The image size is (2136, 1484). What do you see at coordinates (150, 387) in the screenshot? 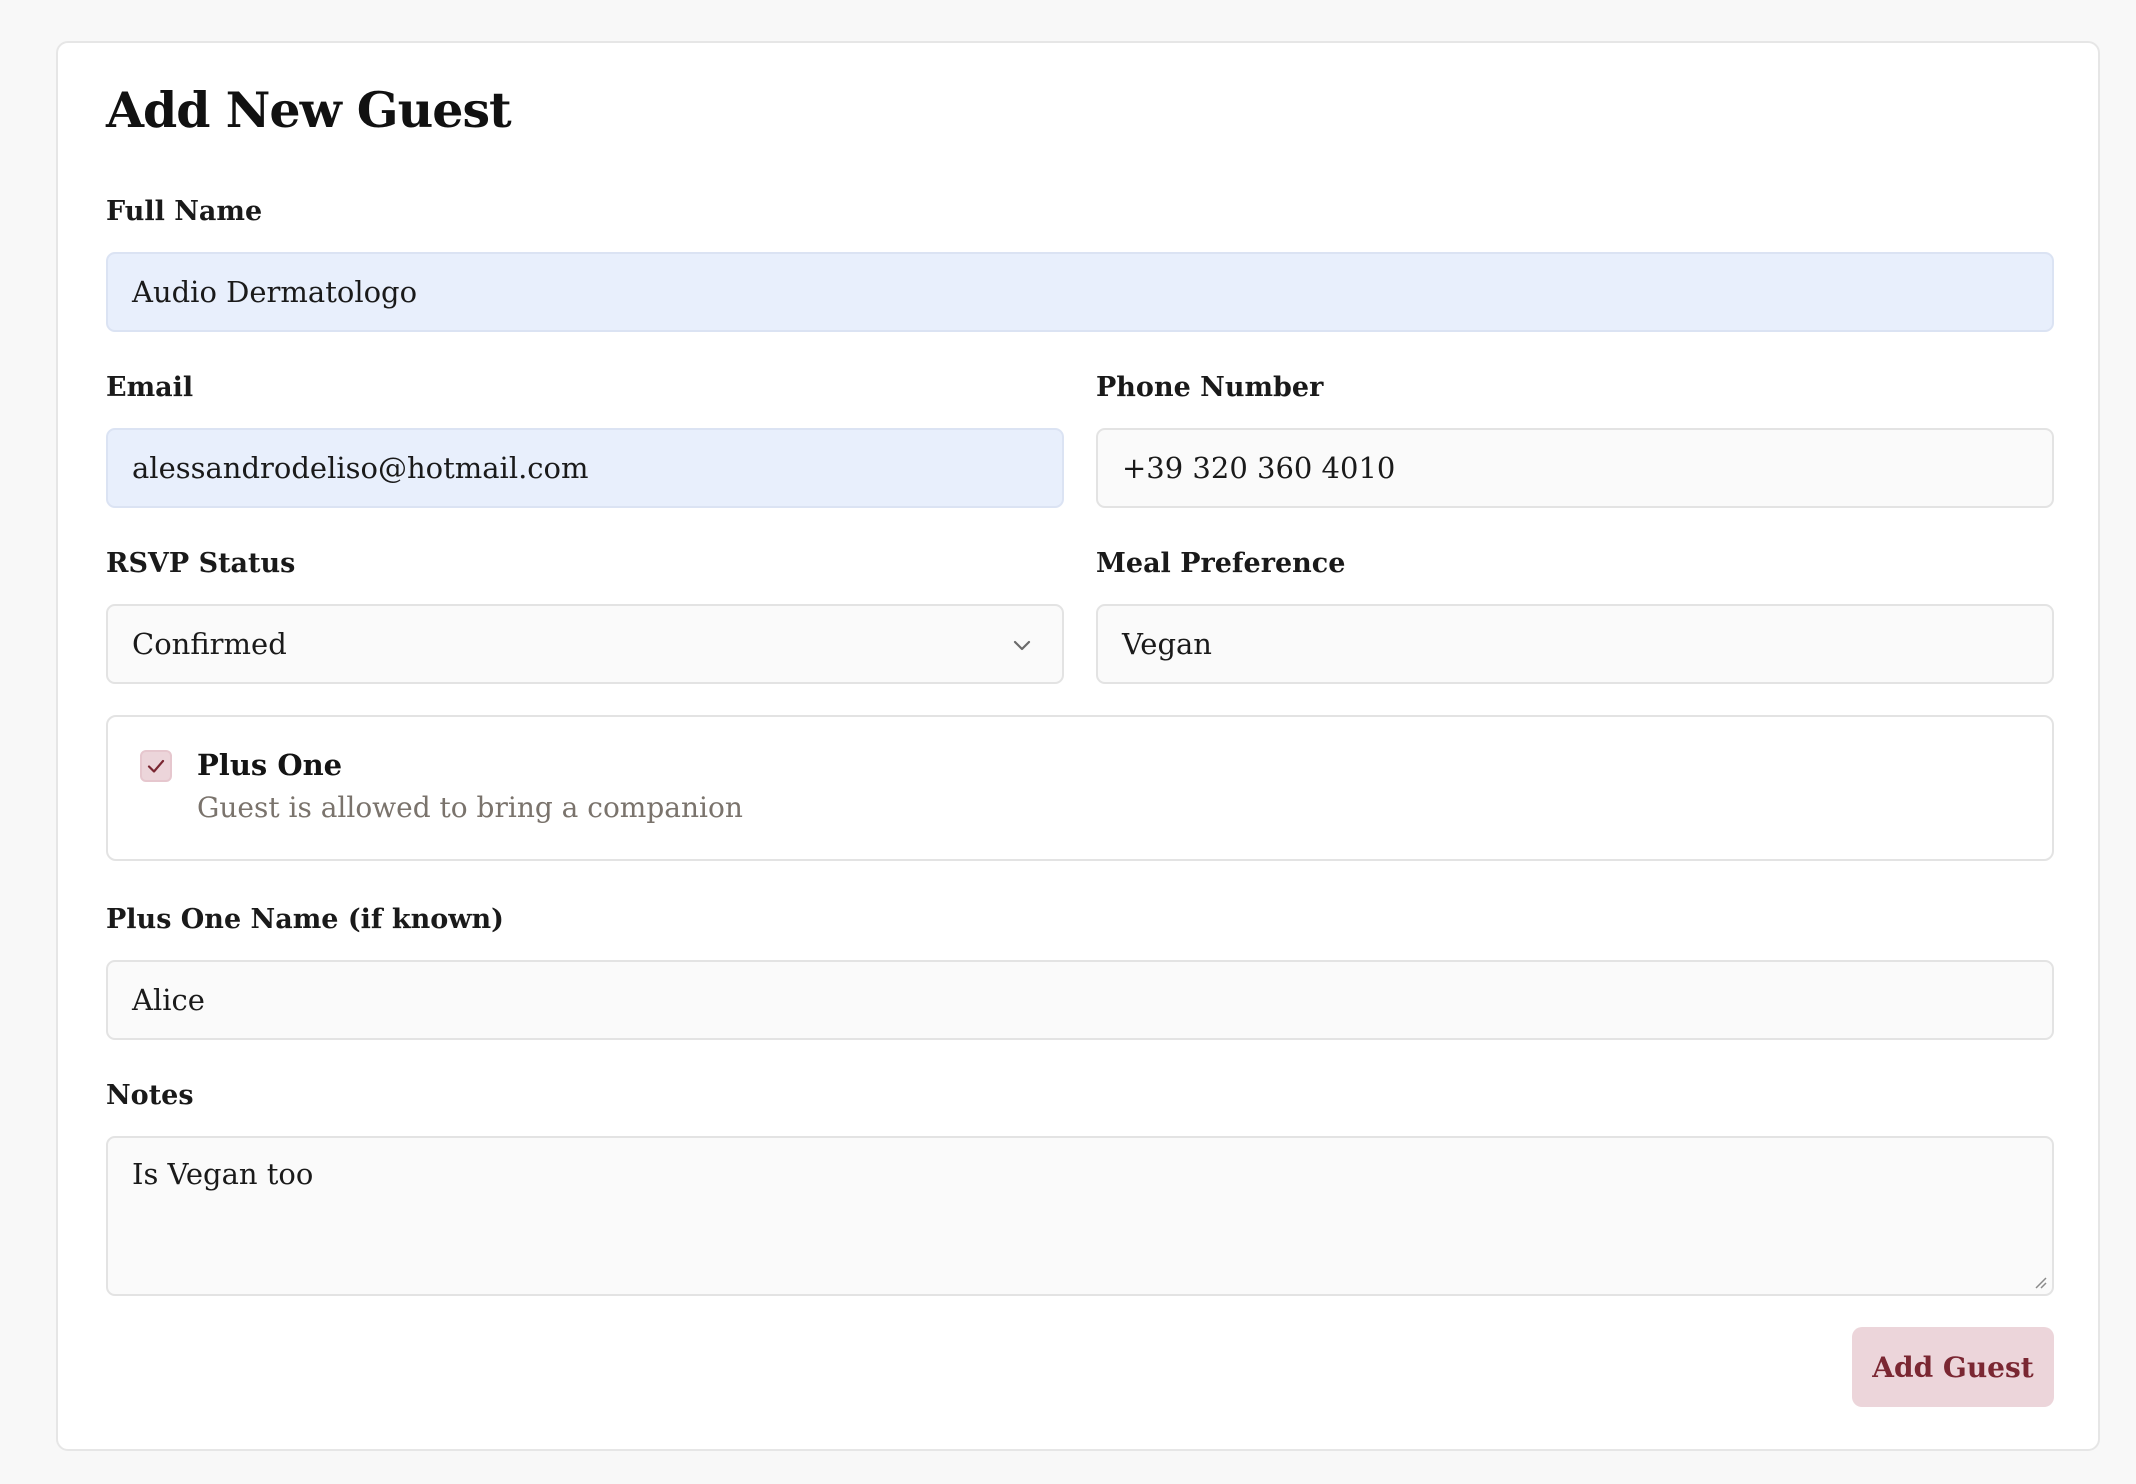
I see `email-label: Email` at bounding box center [150, 387].